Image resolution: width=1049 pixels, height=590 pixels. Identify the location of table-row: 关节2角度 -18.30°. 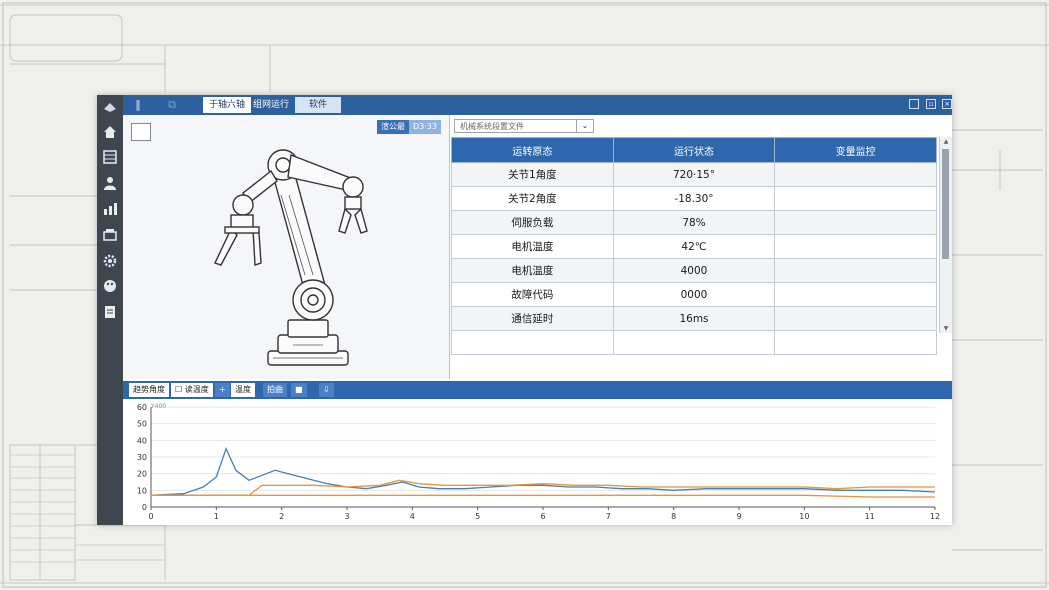
(694, 198).